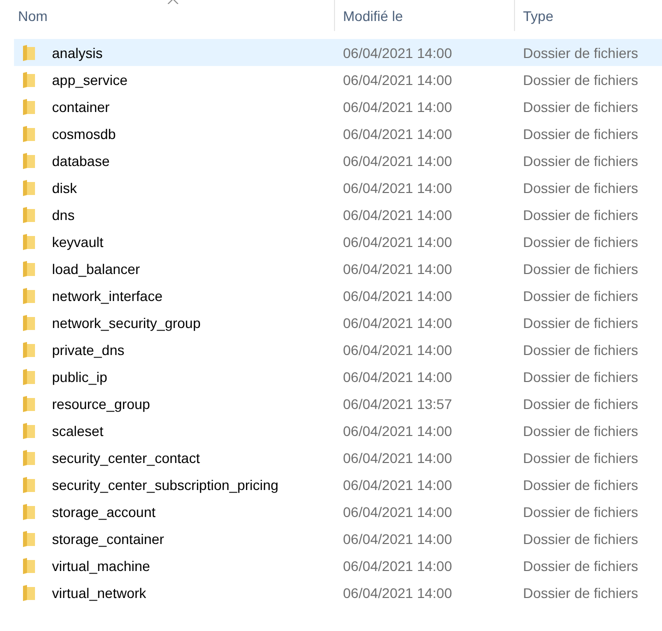 Image resolution: width=662 pixels, height=631 pixels. Describe the element at coordinates (78, 242) in the screenshot. I see `file-name: keyvault` at that location.